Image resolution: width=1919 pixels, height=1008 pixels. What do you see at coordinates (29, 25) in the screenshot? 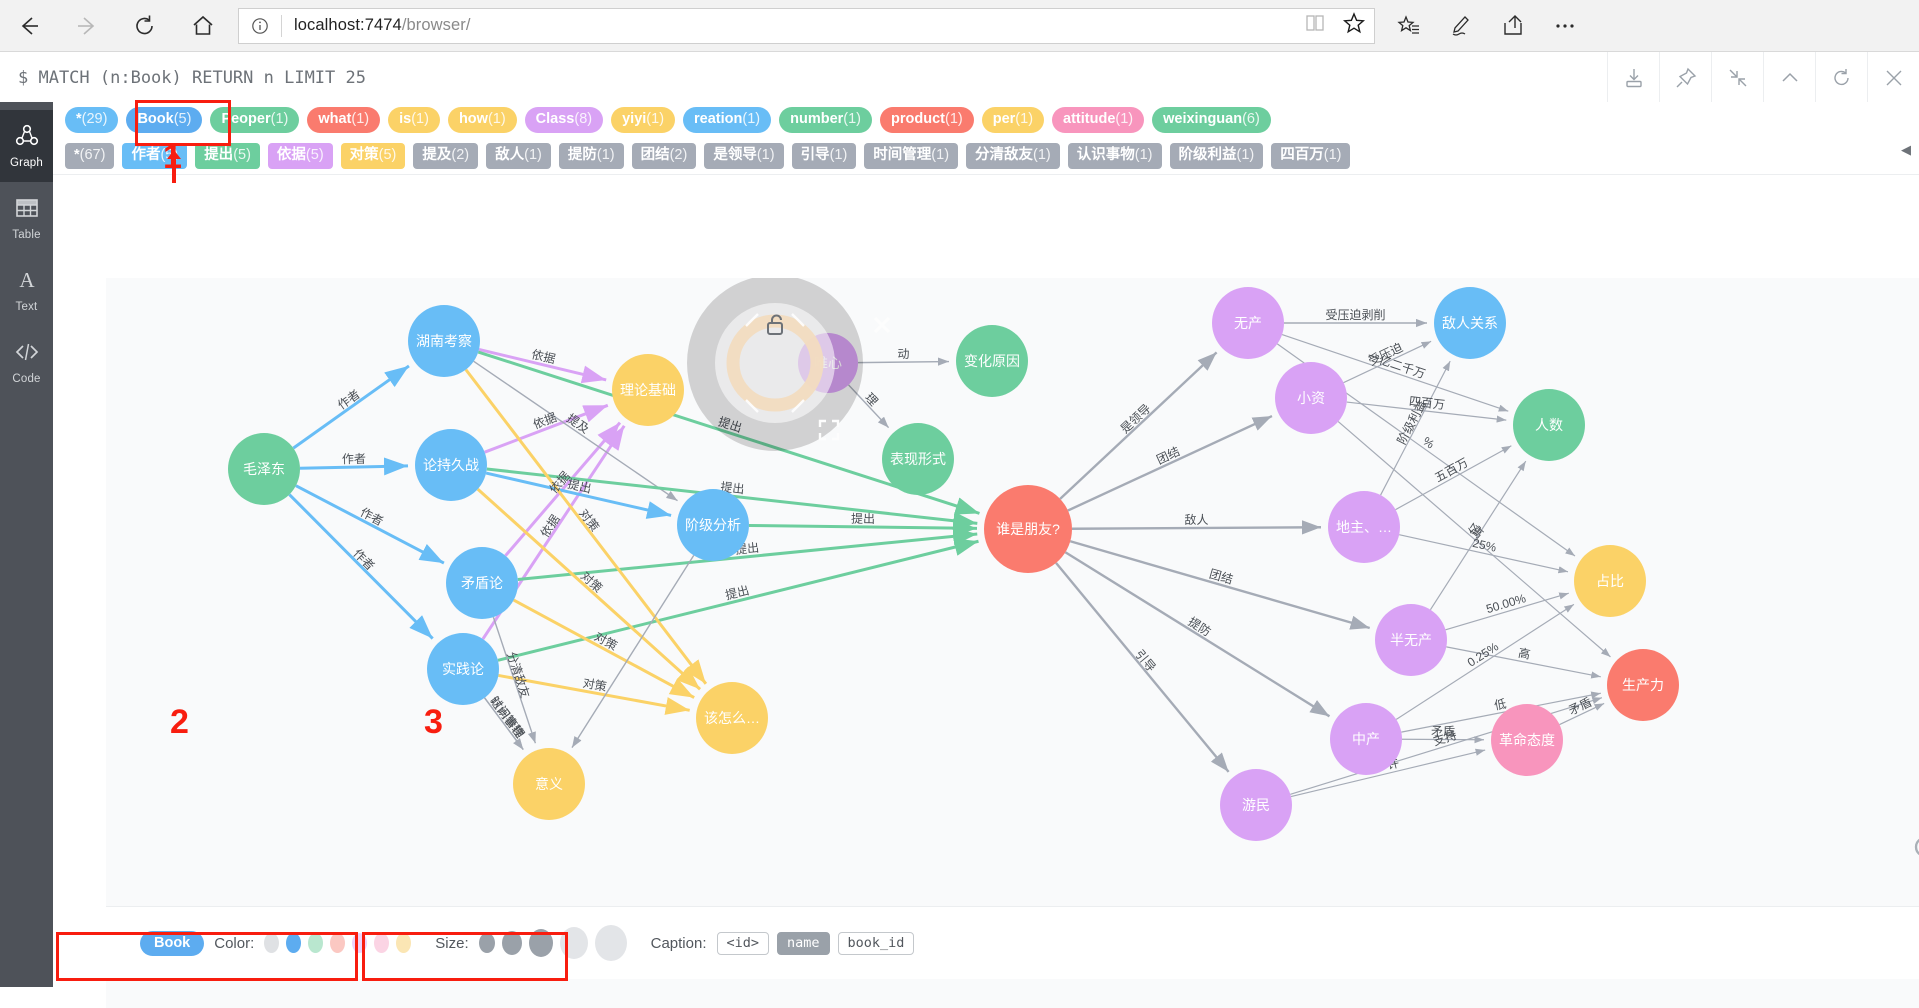
I see `back-button` at bounding box center [29, 25].